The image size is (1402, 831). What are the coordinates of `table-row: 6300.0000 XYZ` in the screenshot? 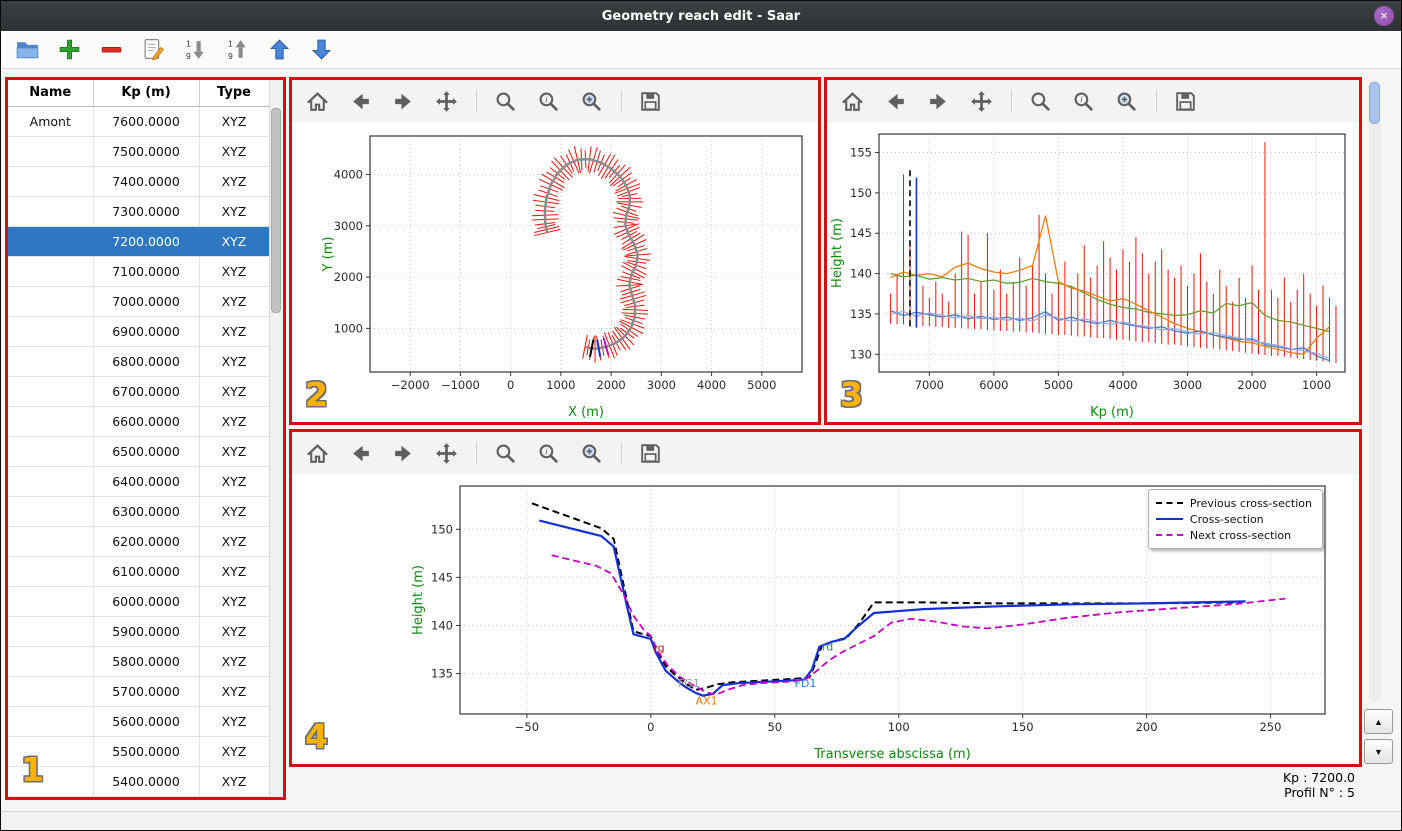 It's located at (139, 511).